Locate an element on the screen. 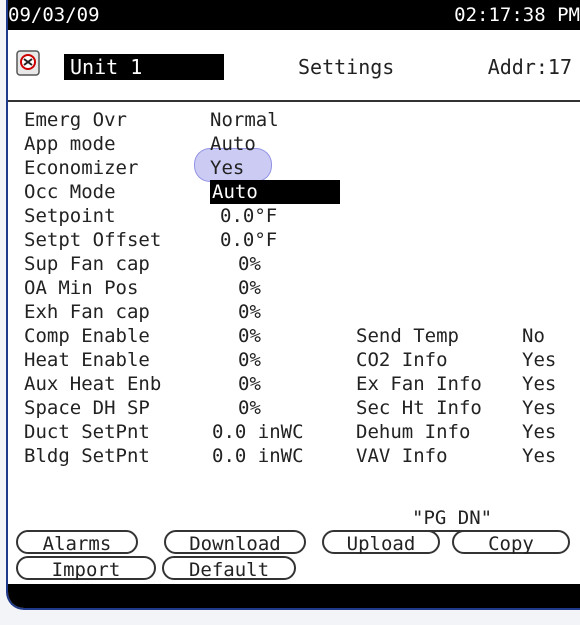  info-label: CO2 Info is located at coordinates (402, 360).